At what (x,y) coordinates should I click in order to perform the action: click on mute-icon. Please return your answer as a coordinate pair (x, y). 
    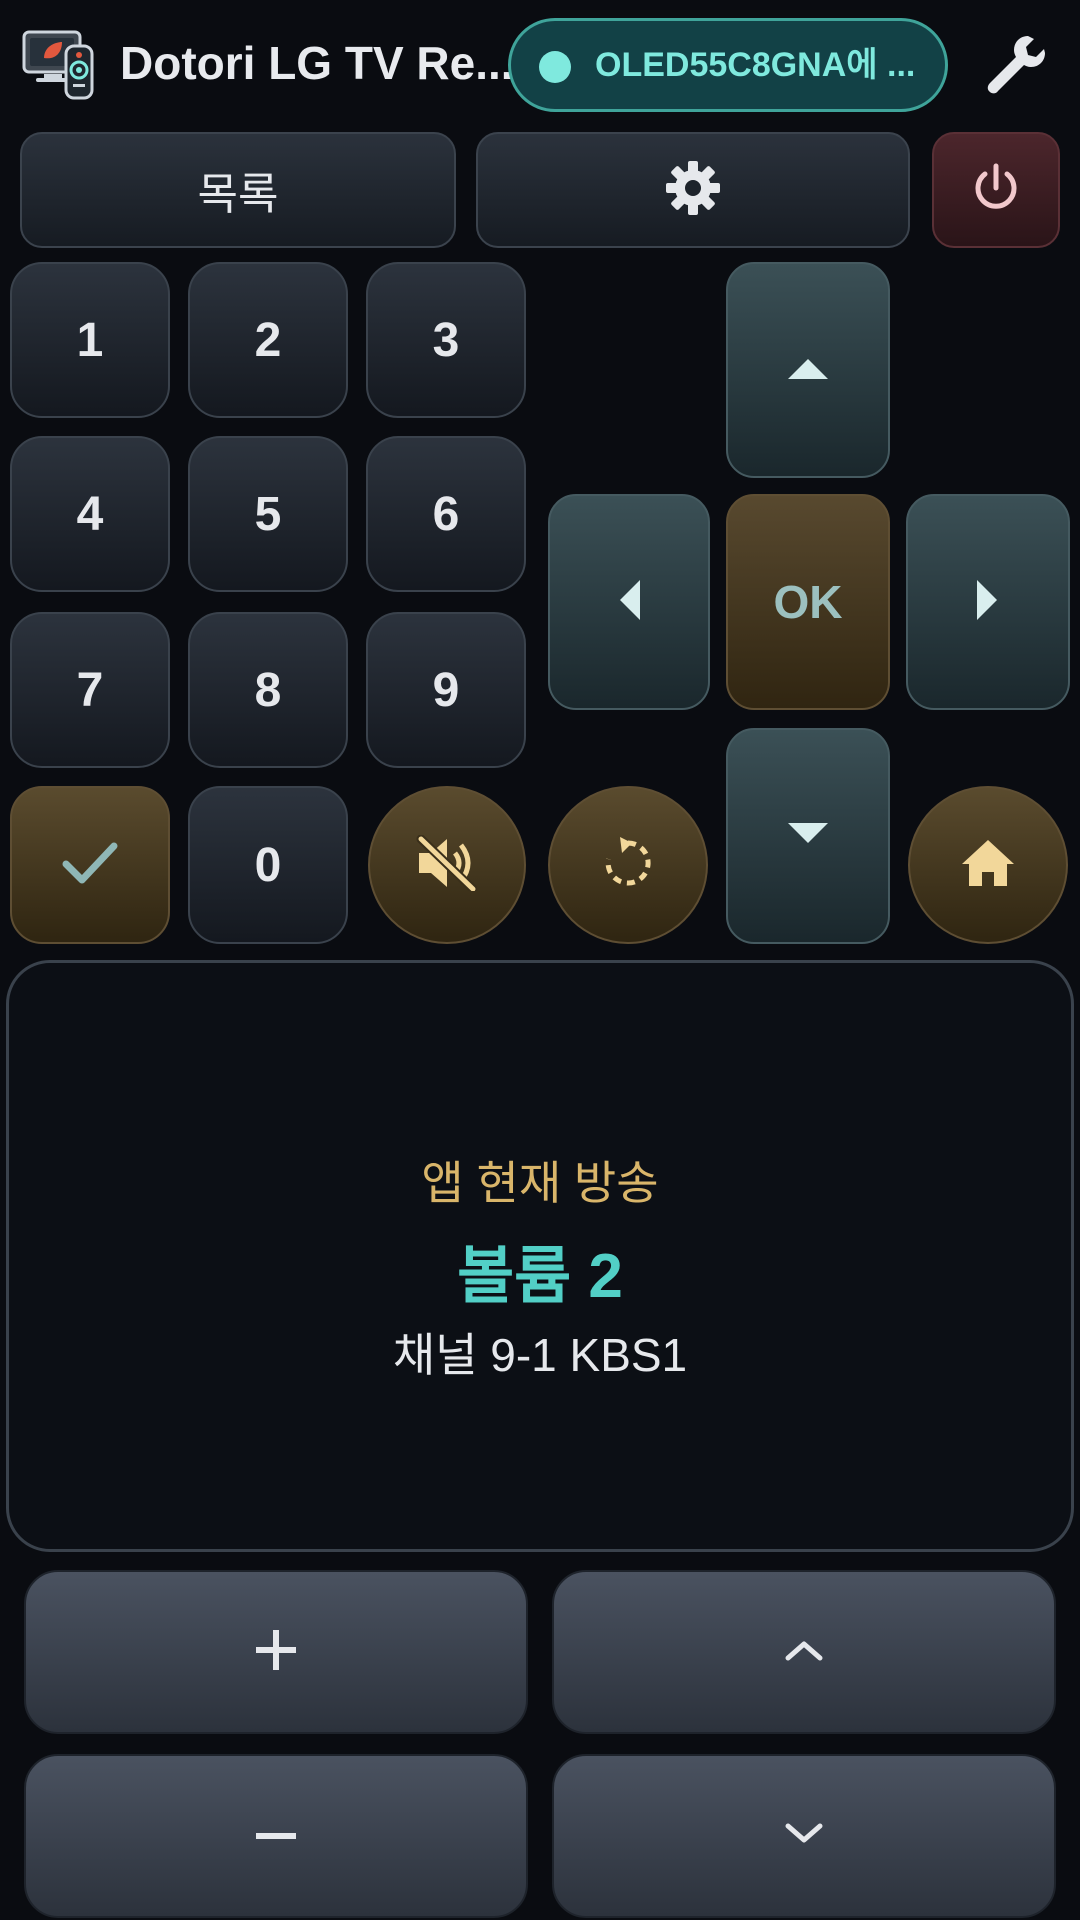
    Looking at the image, I should click on (447, 865).